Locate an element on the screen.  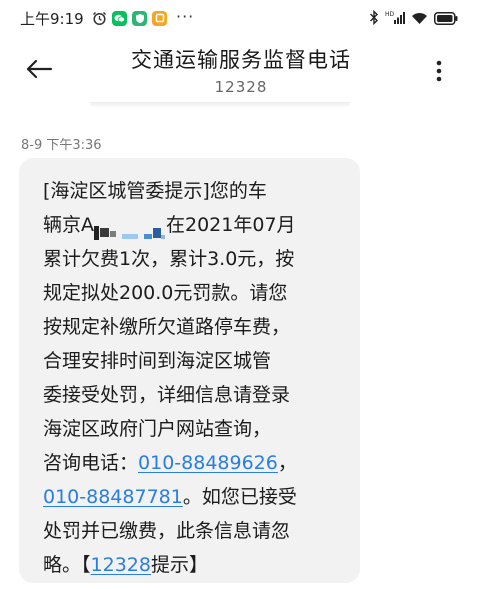
message-line: 咨询电话：010-88489626， is located at coordinates (195, 463).